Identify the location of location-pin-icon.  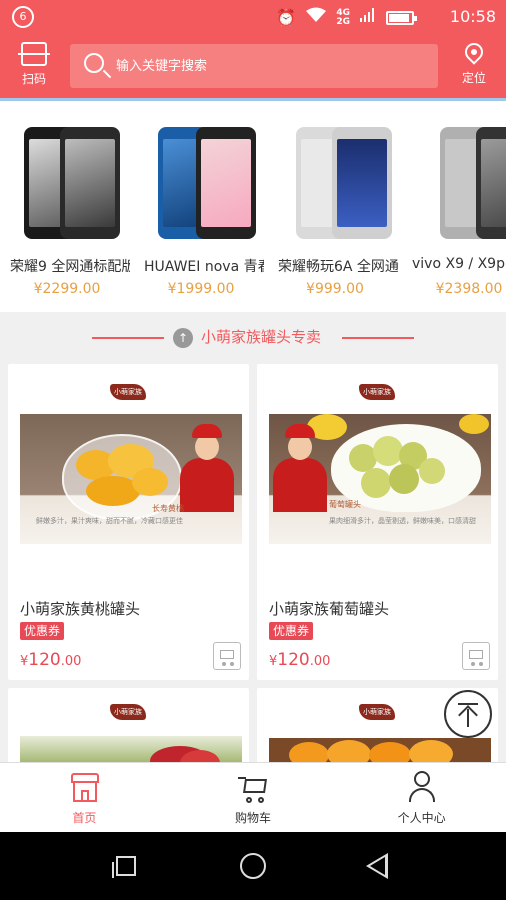
(474, 52).